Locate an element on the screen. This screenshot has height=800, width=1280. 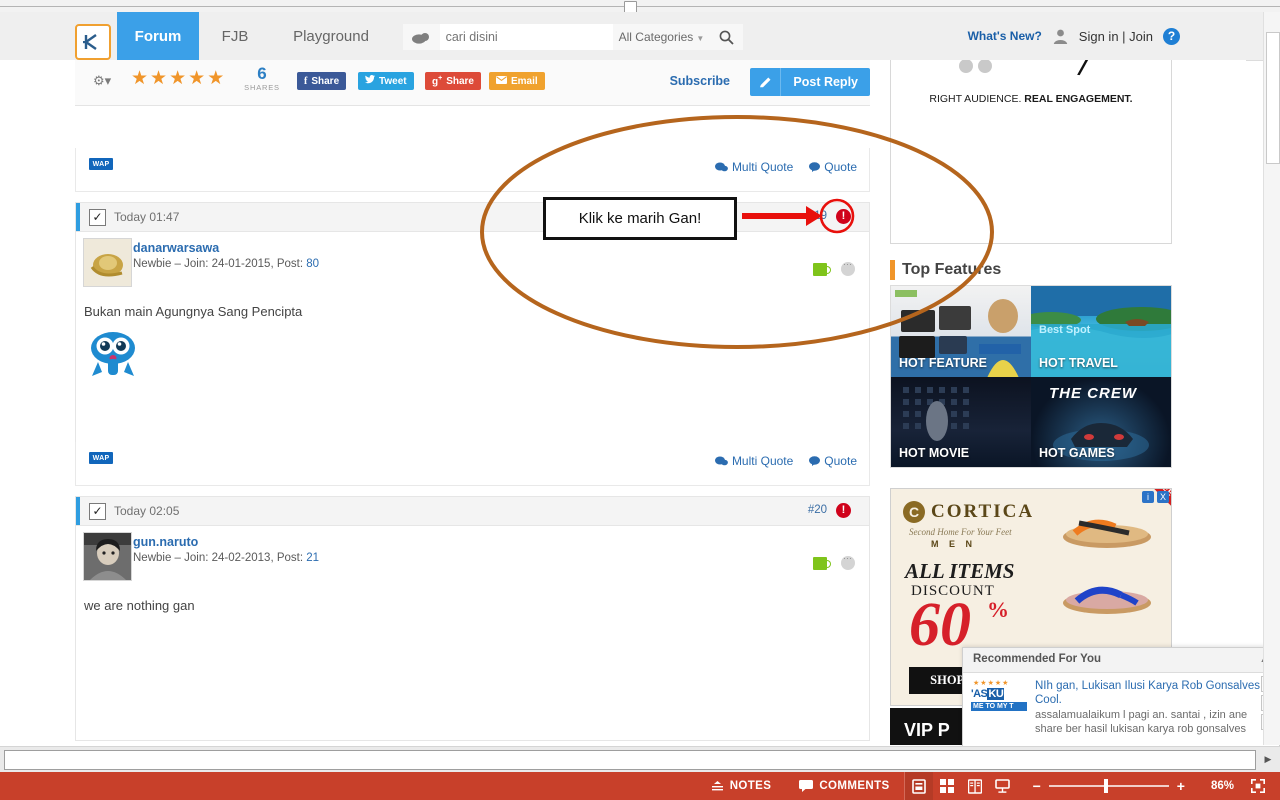
search-icon is located at coordinates (726, 37).